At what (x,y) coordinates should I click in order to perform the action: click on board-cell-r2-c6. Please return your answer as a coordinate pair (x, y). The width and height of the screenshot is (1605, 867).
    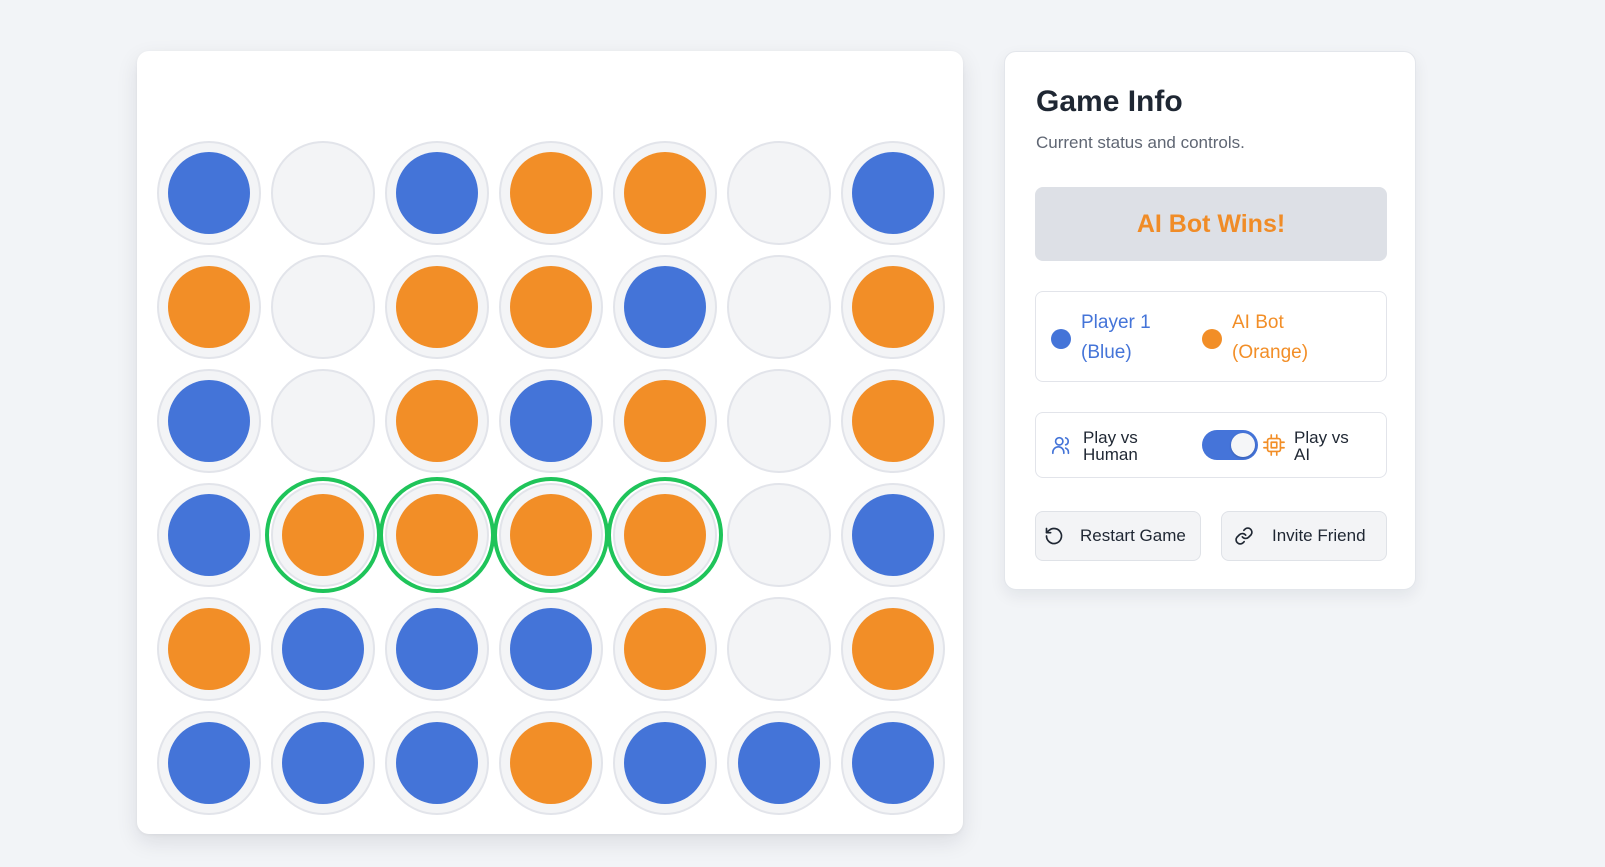
    Looking at the image, I should click on (779, 307).